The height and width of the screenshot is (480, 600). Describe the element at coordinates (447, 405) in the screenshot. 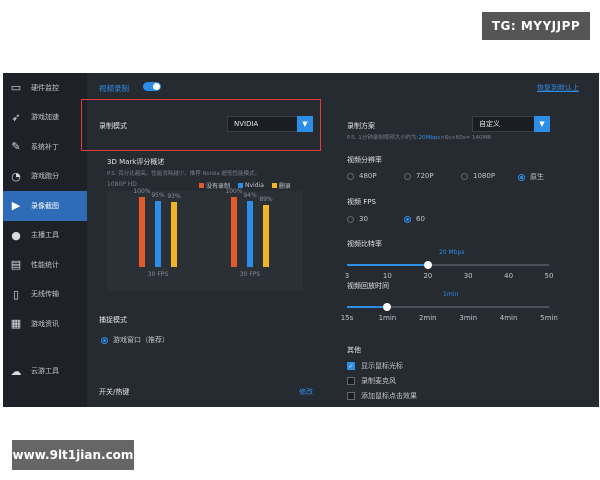

I see `other-option: ✓ 显示录制计时器` at that location.